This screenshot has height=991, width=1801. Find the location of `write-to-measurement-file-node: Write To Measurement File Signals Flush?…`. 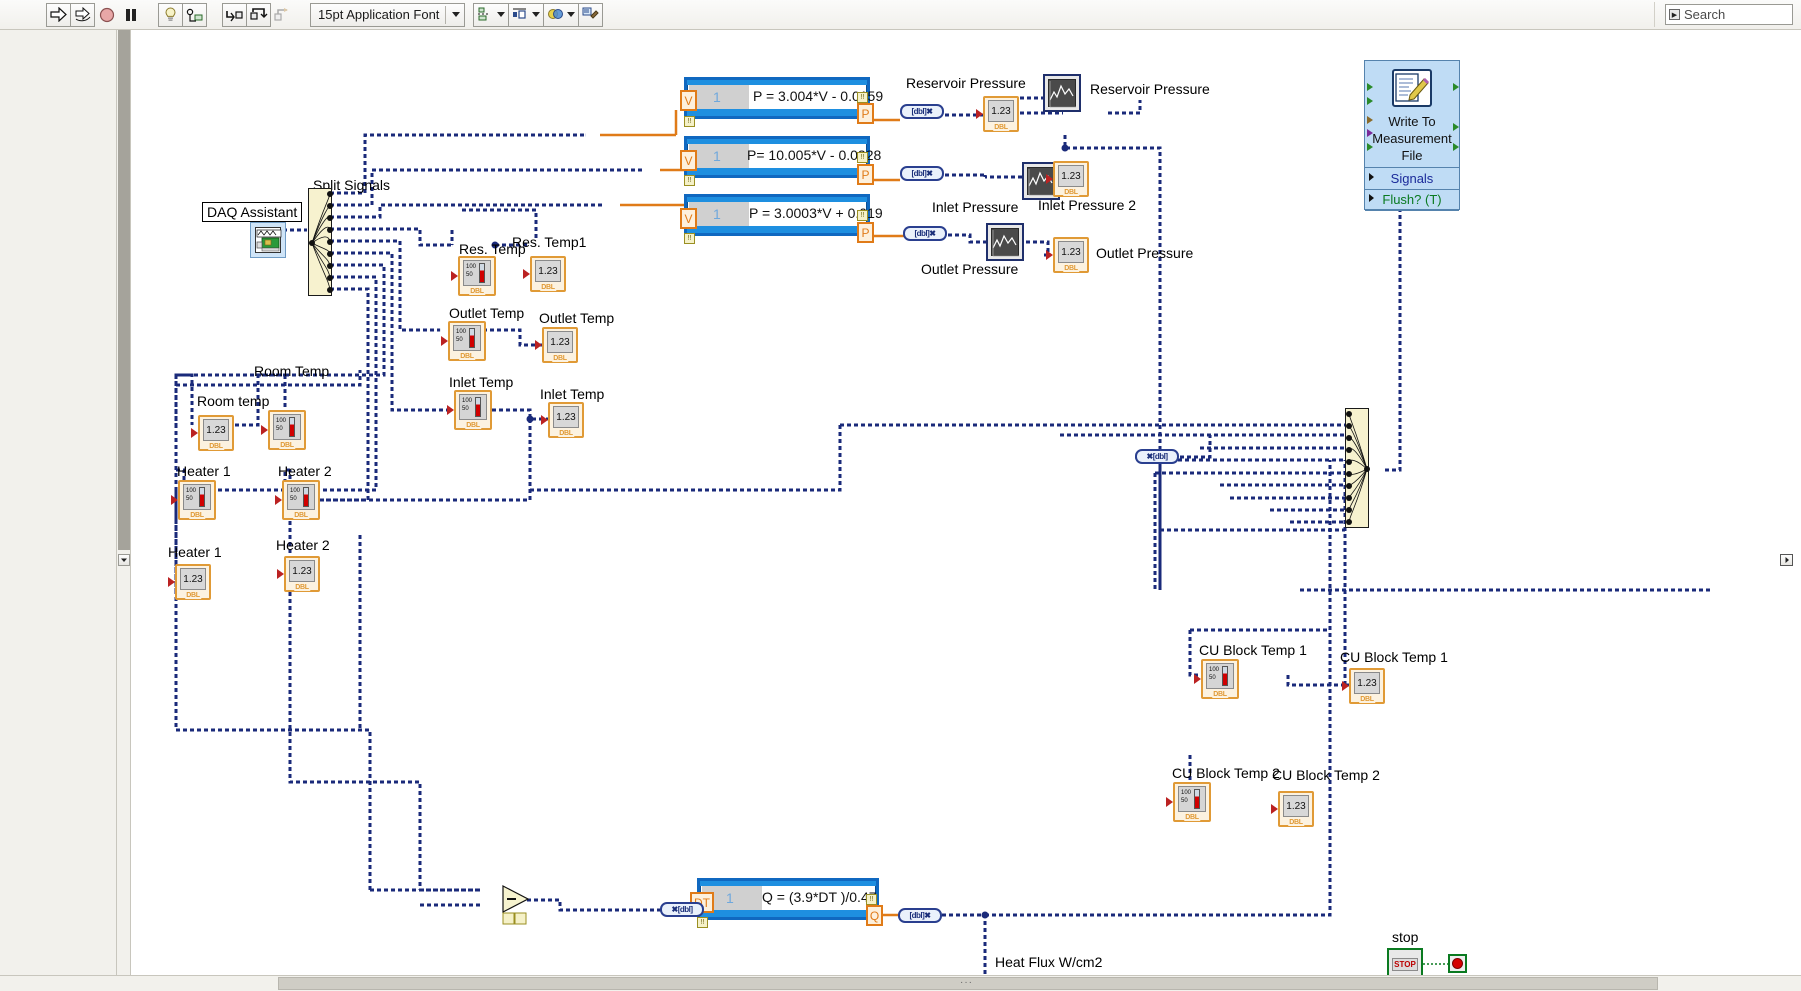

write-to-measurement-file-node: Write To Measurement File Signals Flush?… is located at coordinates (1412, 135).